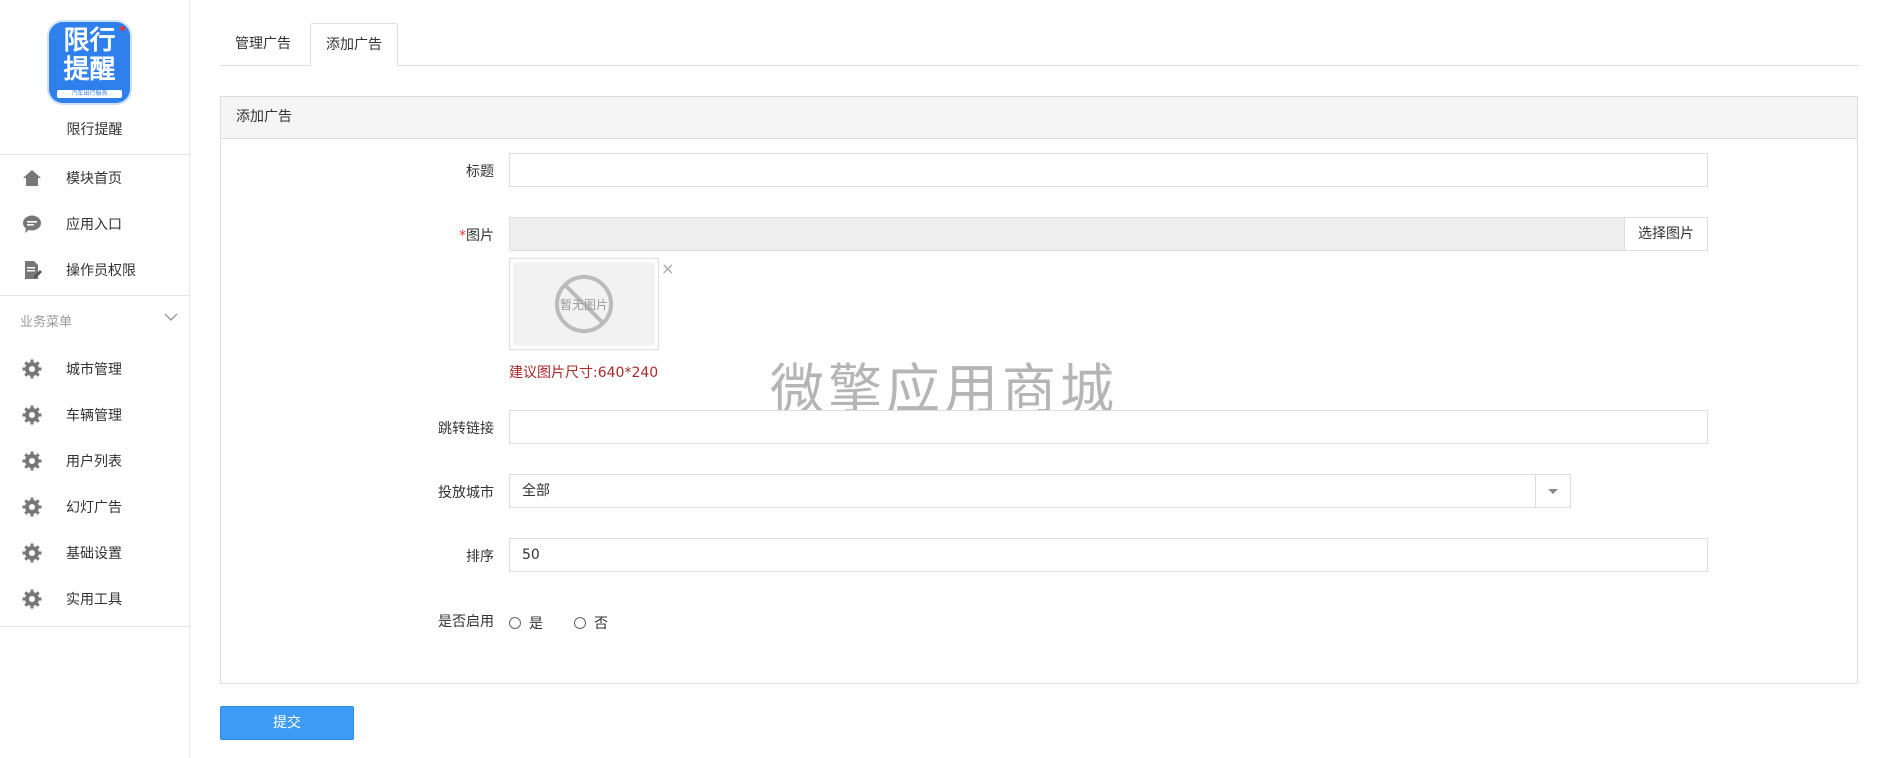 This screenshot has height=758, width=1881. I want to click on group-title: 业务菜单, so click(46, 320).